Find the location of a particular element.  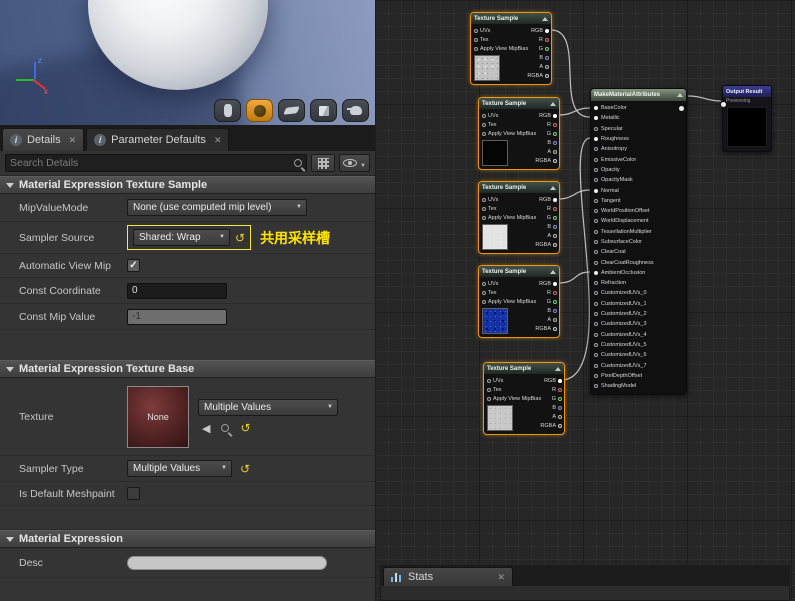

mma-input-pin-emissivecolor: EmissiveColor is located at coordinates (640, 159).